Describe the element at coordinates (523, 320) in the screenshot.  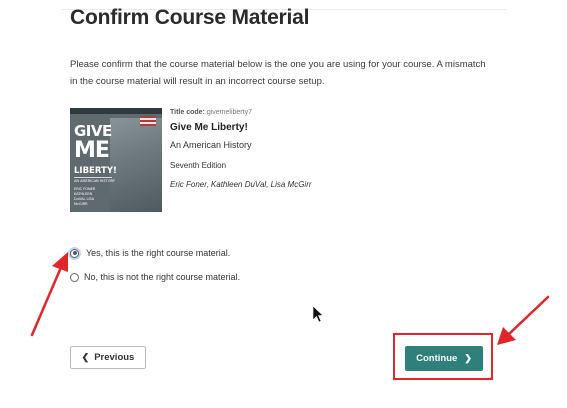
I see `red-arrow-right` at that location.